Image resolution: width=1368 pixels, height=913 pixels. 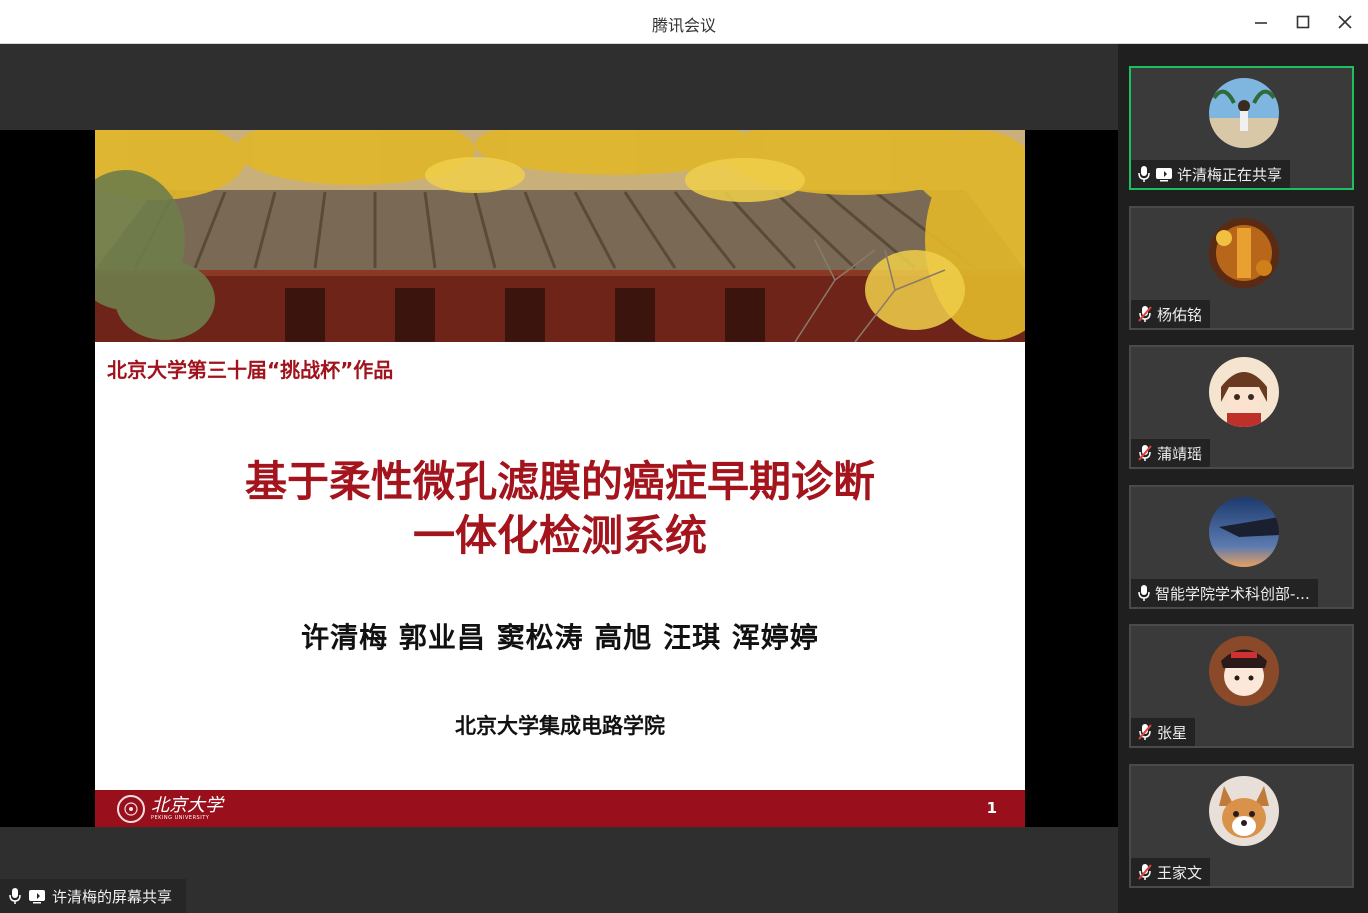 I want to click on slide-competition-tag: 北京大学第三十届“挑战杯”作品, so click(x=250, y=370).